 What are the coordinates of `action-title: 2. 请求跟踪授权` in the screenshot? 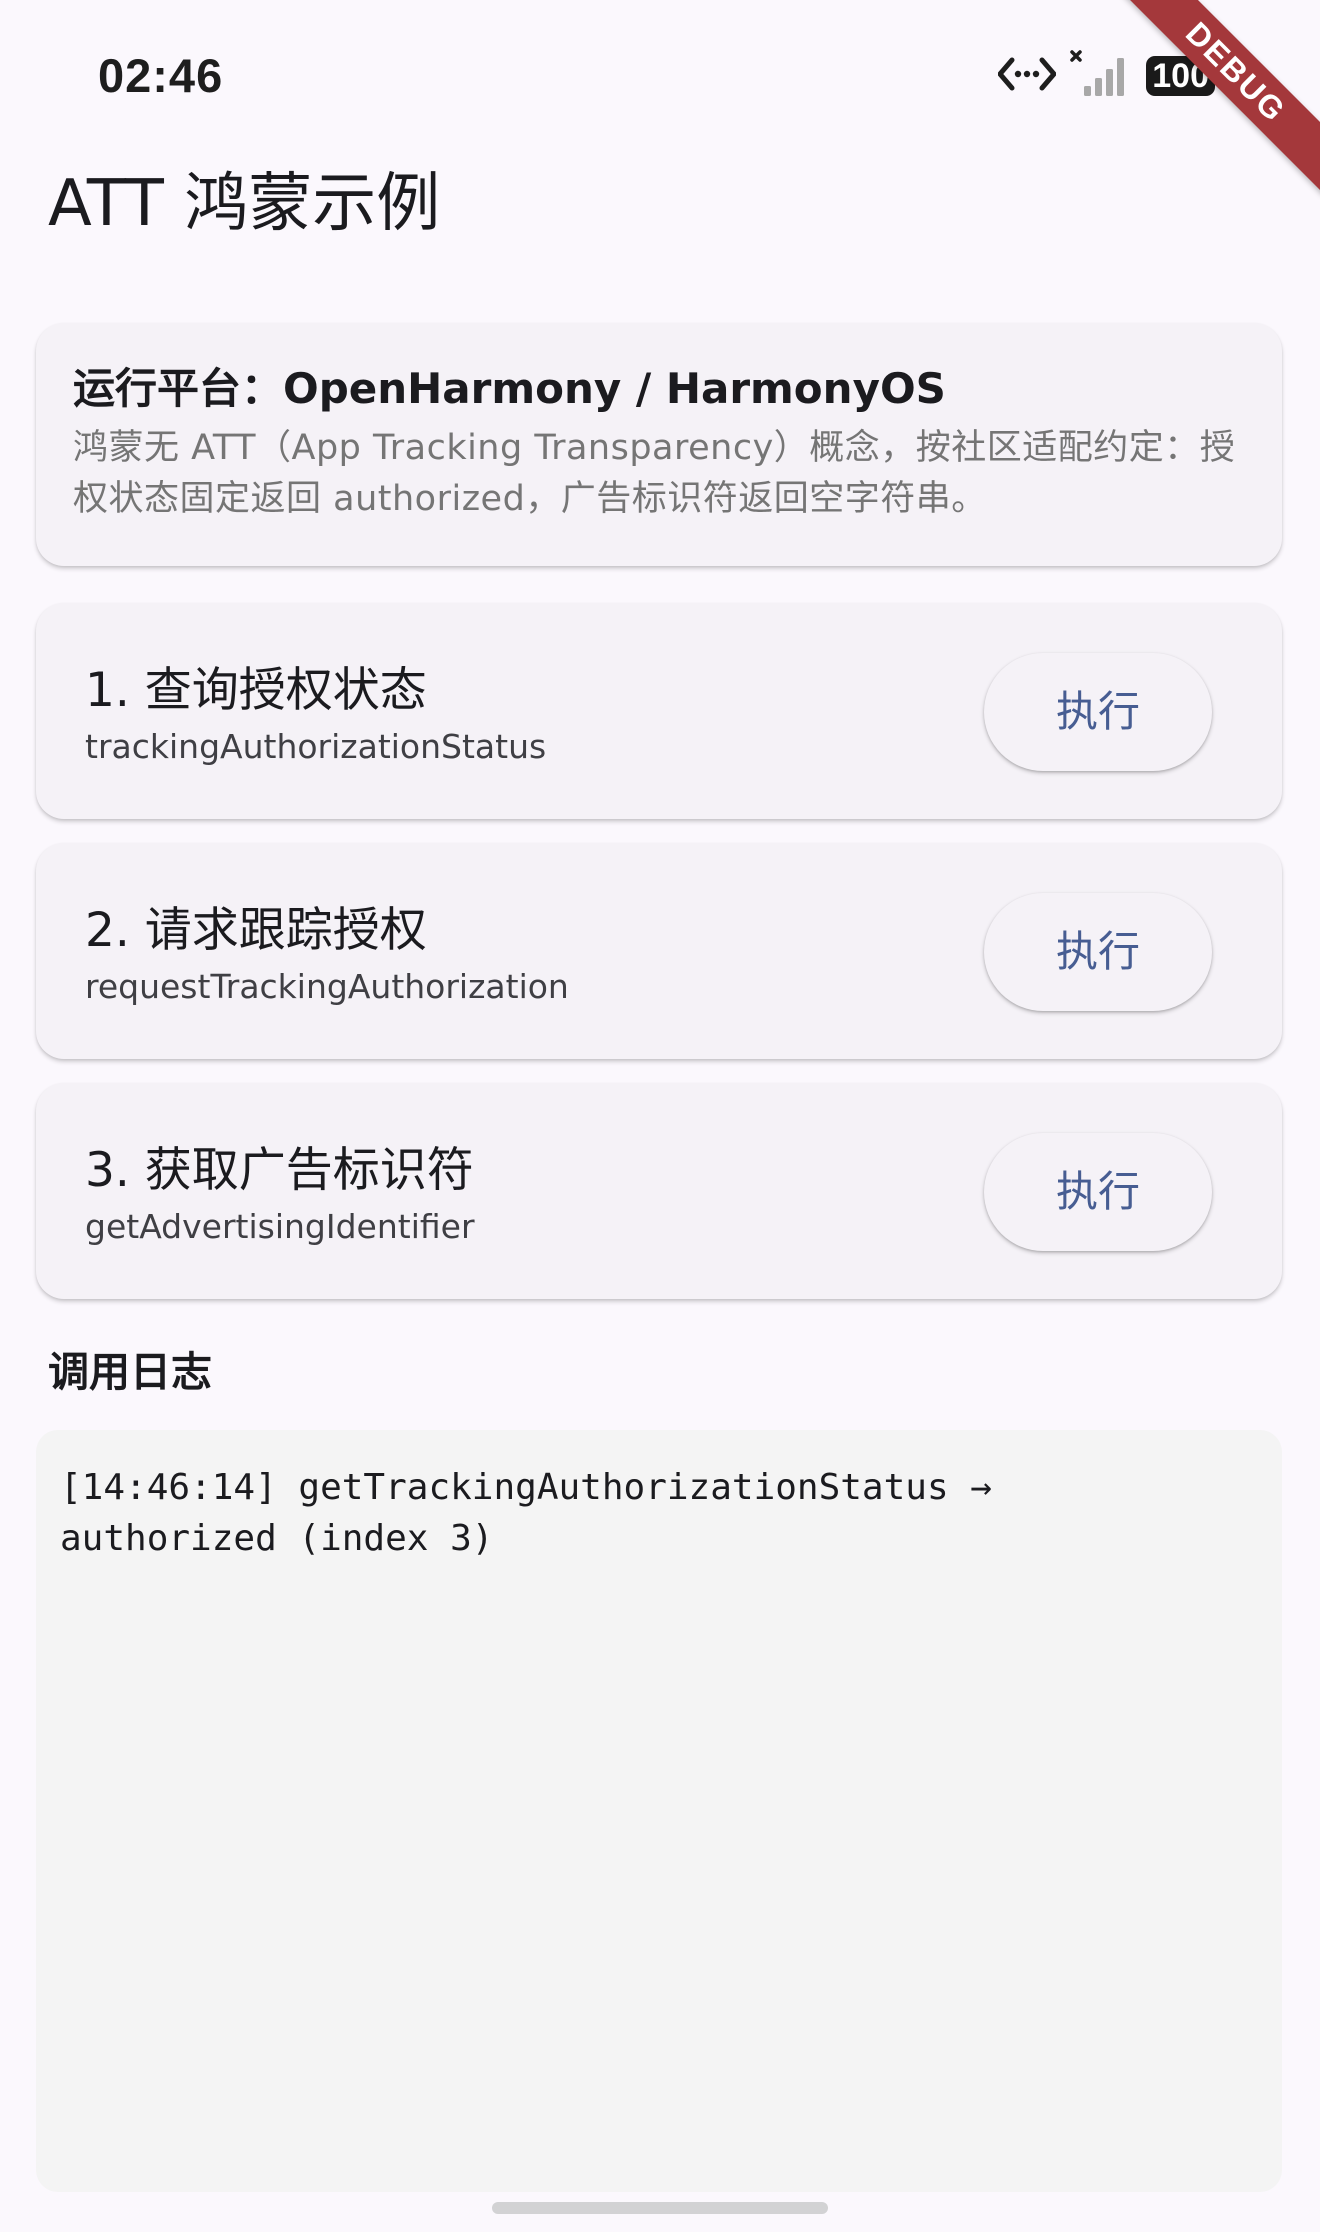 It's located at (256, 930).